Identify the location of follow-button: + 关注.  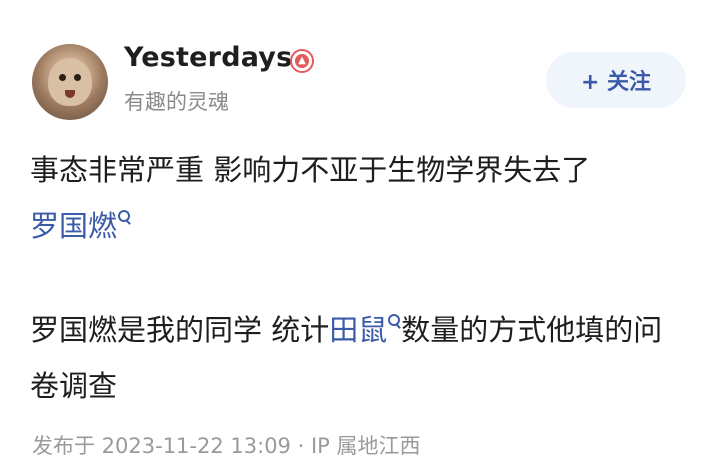
(616, 80).